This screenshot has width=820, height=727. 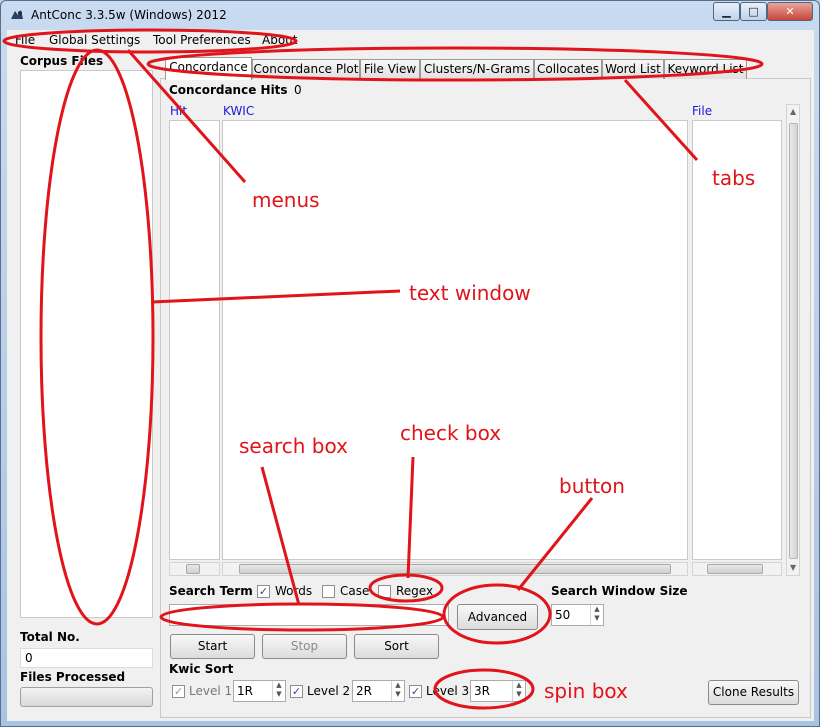 What do you see at coordinates (397, 691) in the screenshot?
I see `level2-spin-arrows-icon: ▲ ▼` at bounding box center [397, 691].